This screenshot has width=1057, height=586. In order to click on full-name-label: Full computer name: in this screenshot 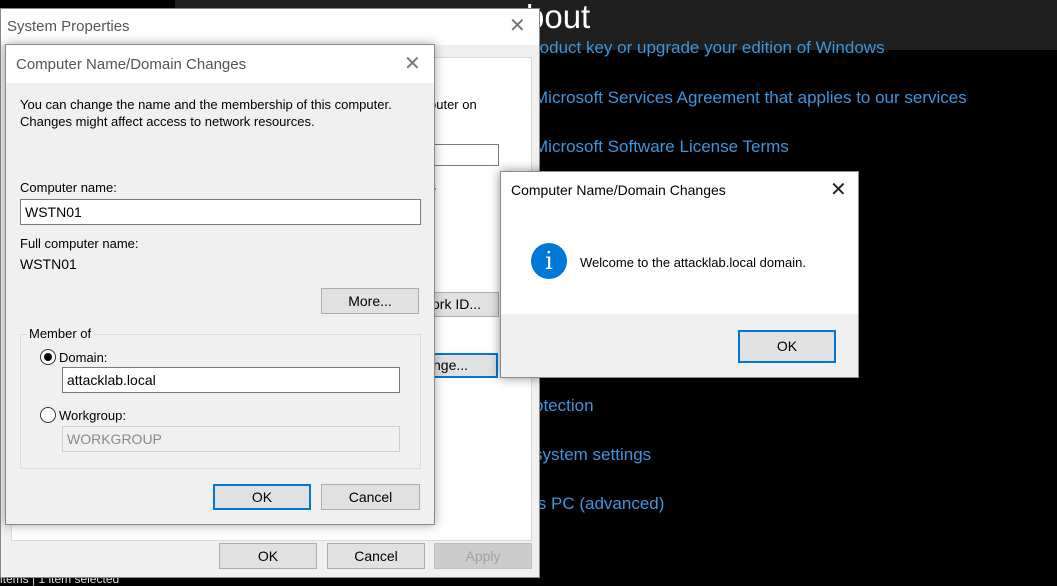, I will do `click(79, 243)`.